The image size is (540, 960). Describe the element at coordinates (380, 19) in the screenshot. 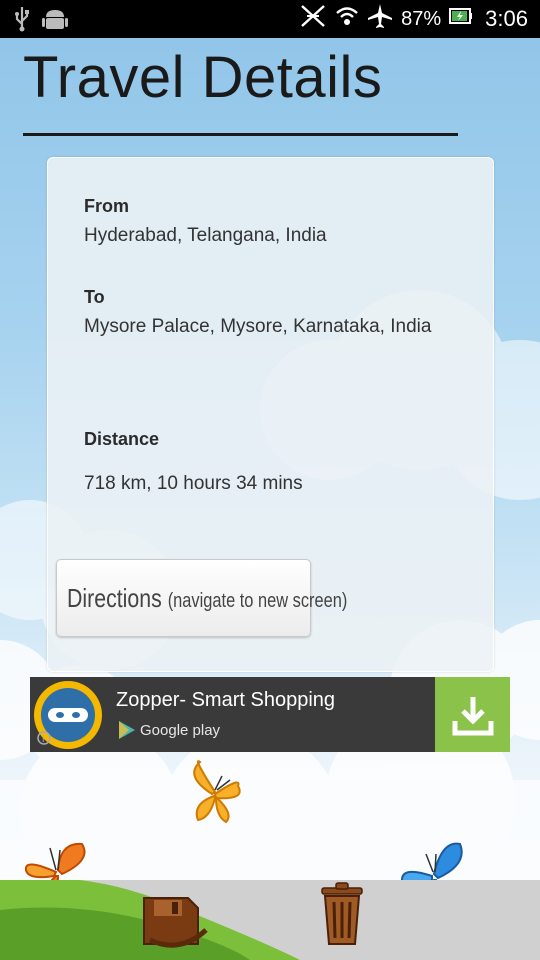

I see `airplane-icon` at that location.